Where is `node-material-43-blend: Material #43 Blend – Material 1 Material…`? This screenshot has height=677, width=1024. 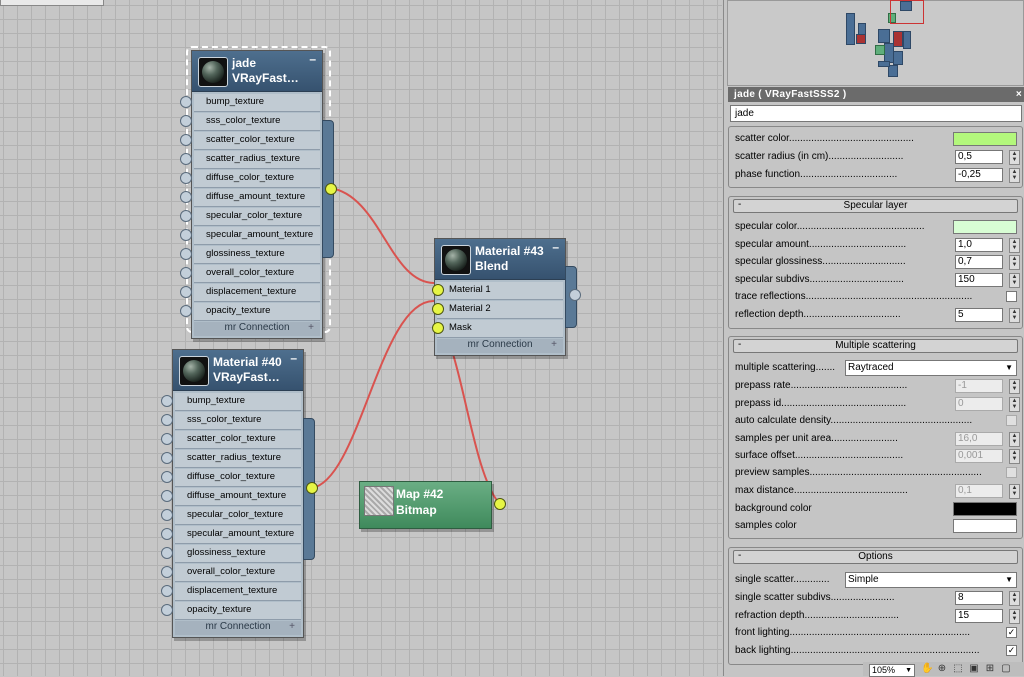 node-material-43-blend: Material #43 Blend – Material 1 Material… is located at coordinates (499, 297).